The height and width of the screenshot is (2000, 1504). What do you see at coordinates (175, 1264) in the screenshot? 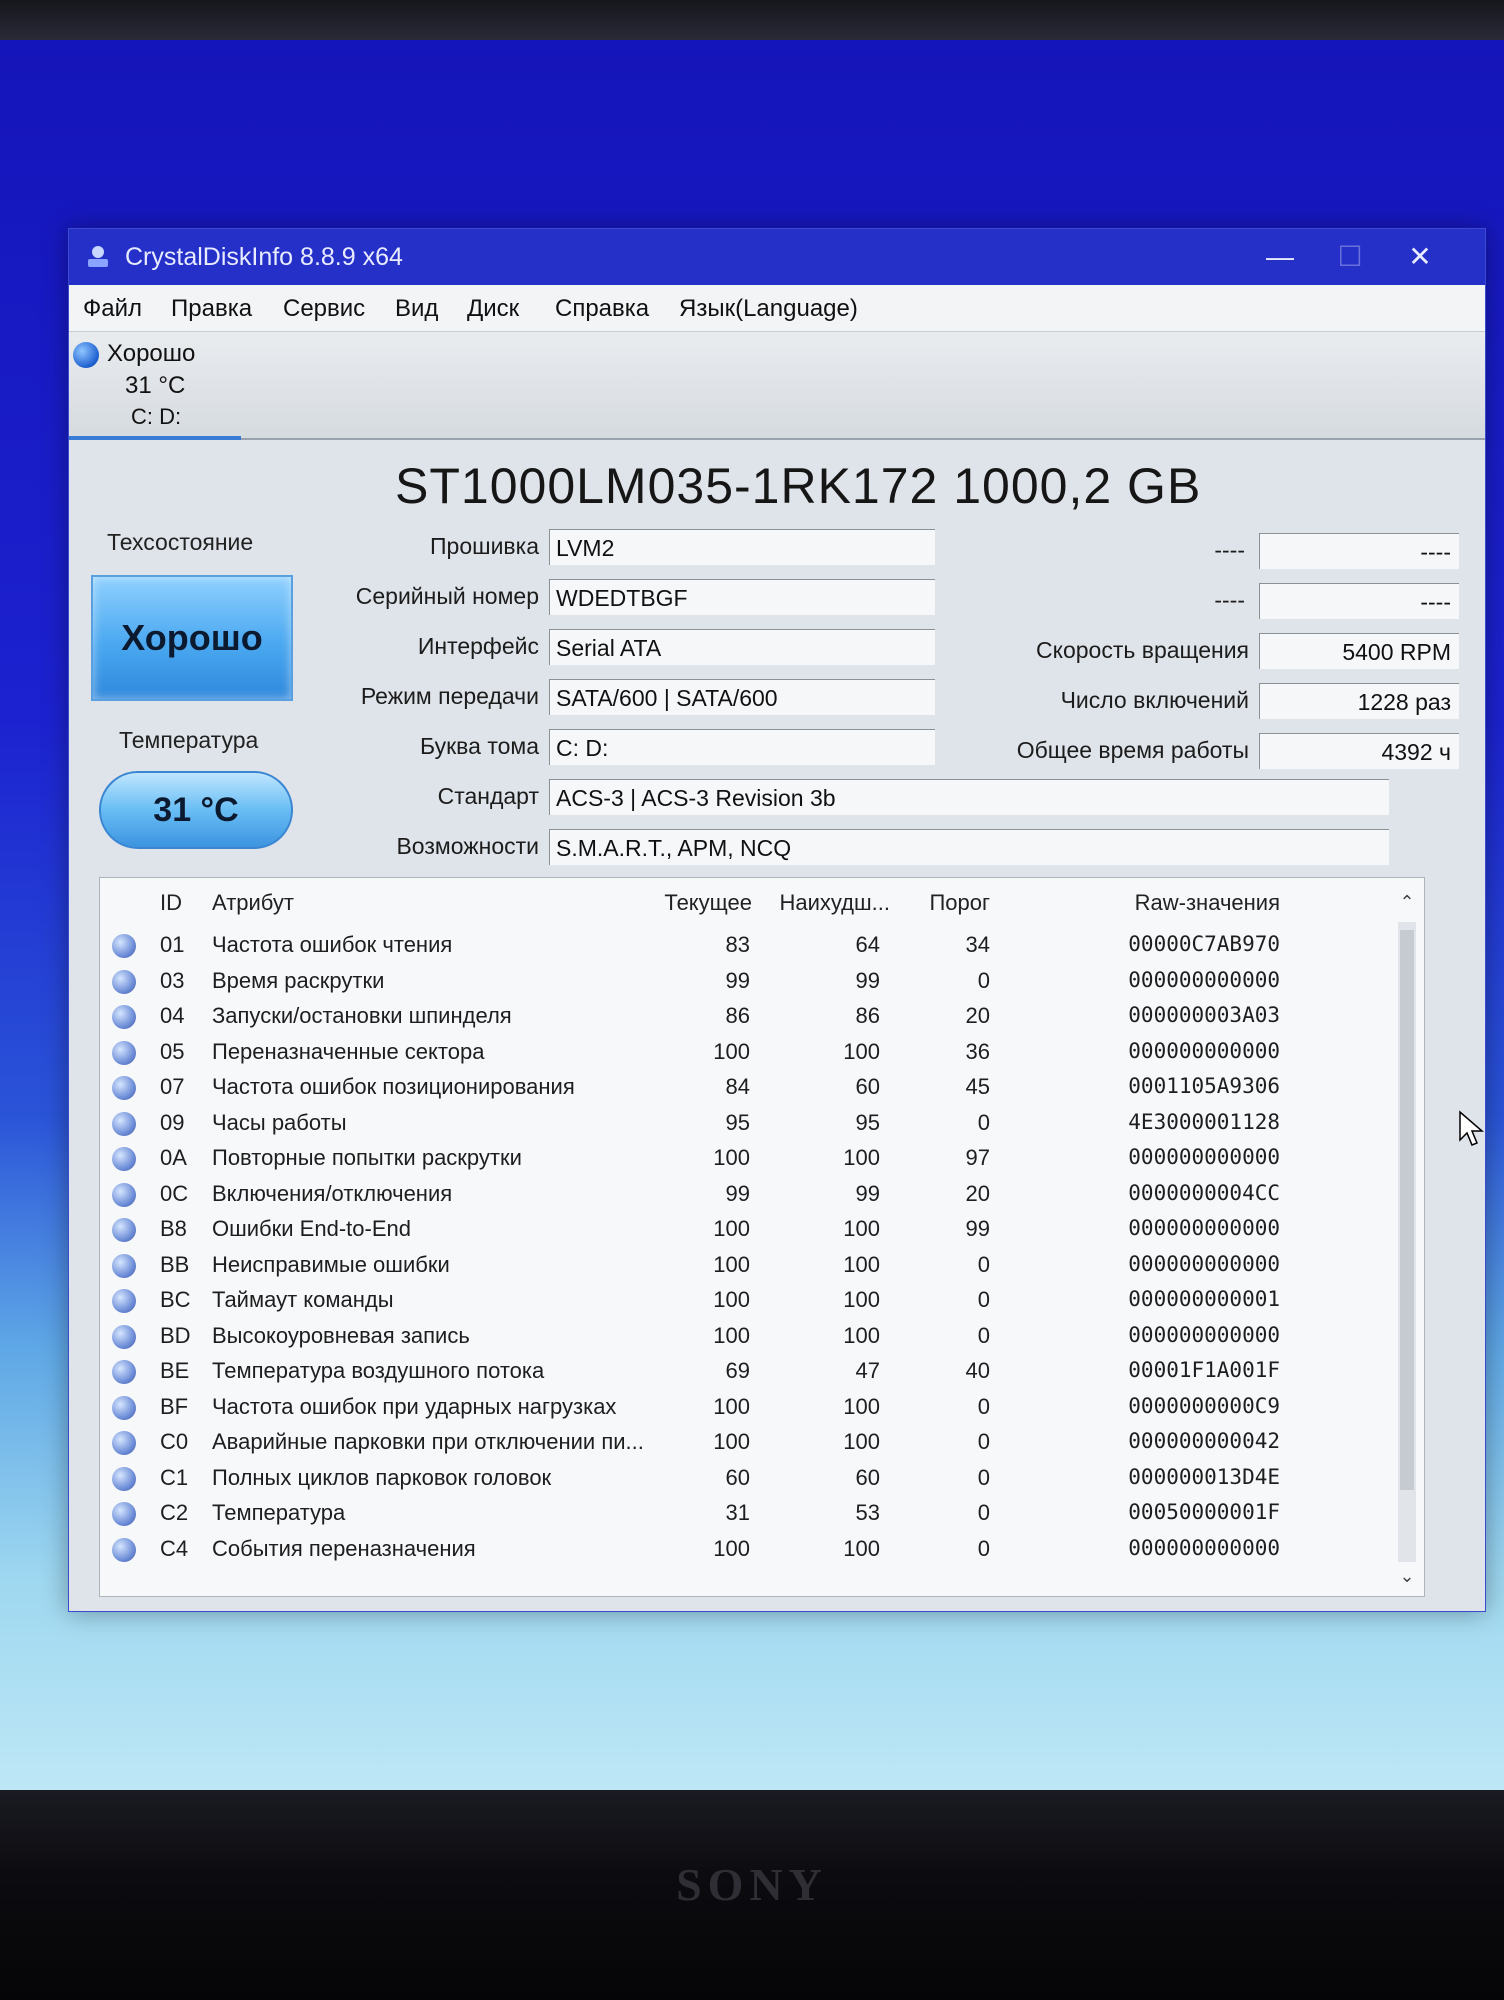
I see `attribute-id-cell: BB` at bounding box center [175, 1264].